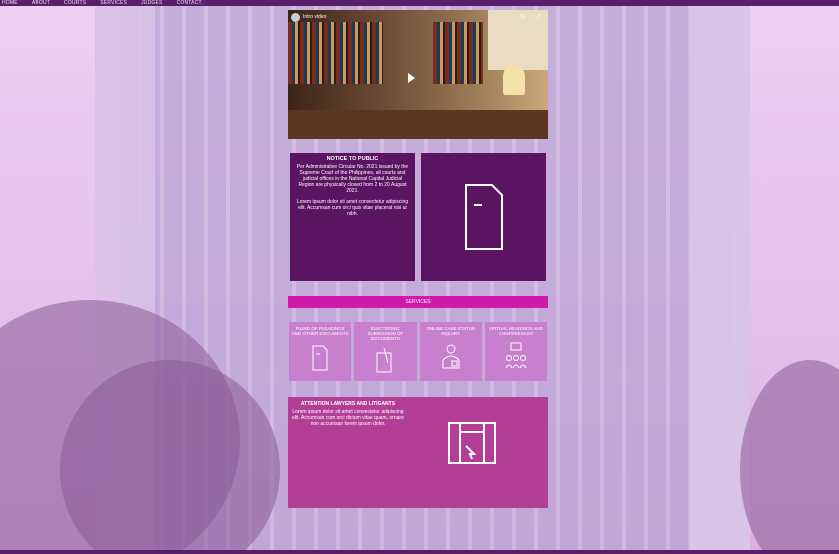 This screenshot has width=839, height=554. What do you see at coordinates (385, 333) in the screenshot?
I see `service-label: ELECTRONIC SUBMISSION OF DOCUMENTS` at bounding box center [385, 333].